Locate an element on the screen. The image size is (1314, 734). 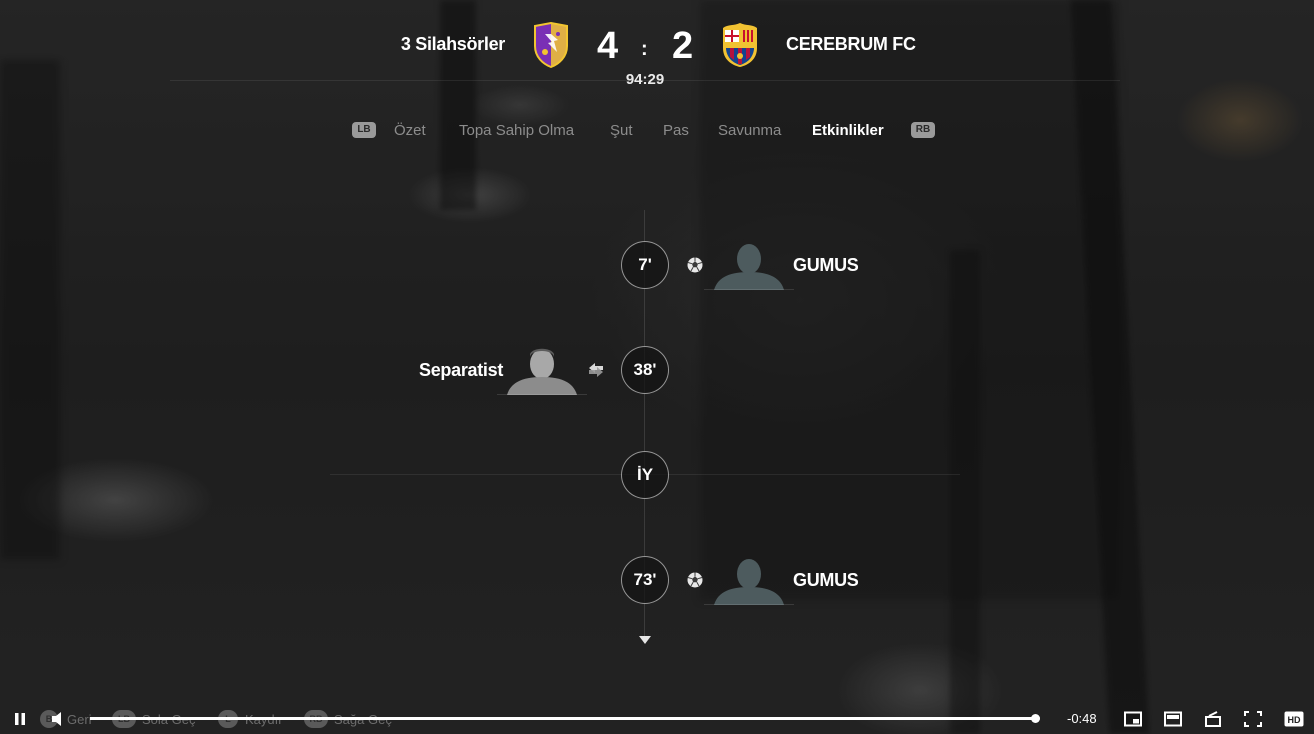
fullscreen-icon is located at coordinates (1253, 719).